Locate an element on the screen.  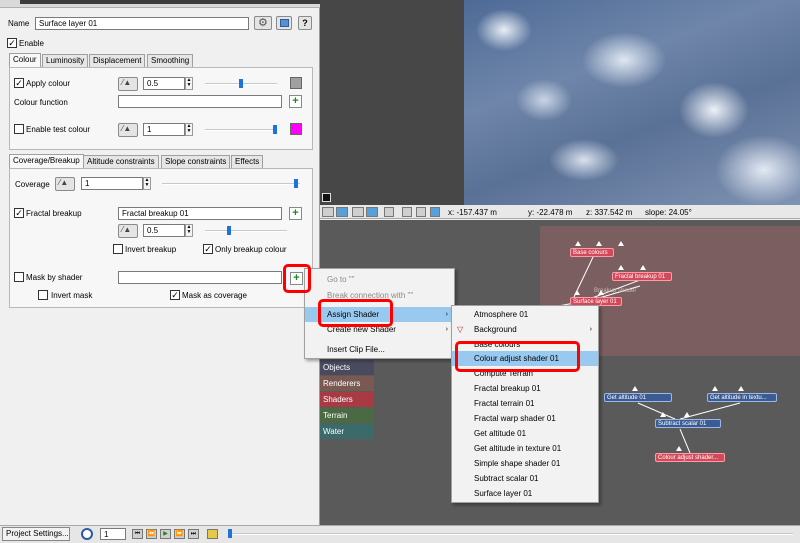
breakup-amount-mode-button: ⁄▲ is located at coordinates (128, 231).